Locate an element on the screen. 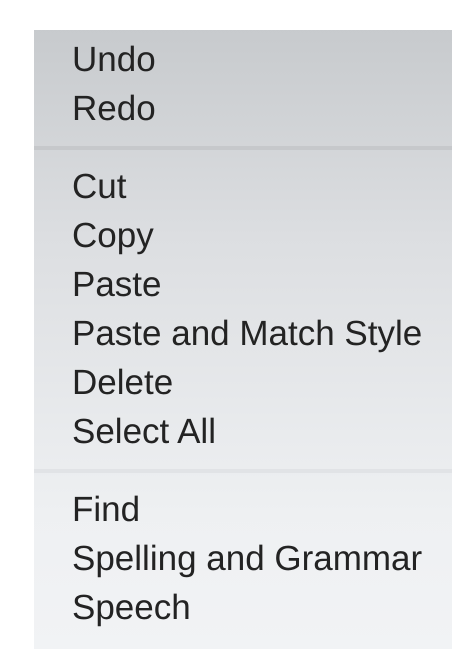  menu-item: Spelling and Grammar is located at coordinates (243, 558).